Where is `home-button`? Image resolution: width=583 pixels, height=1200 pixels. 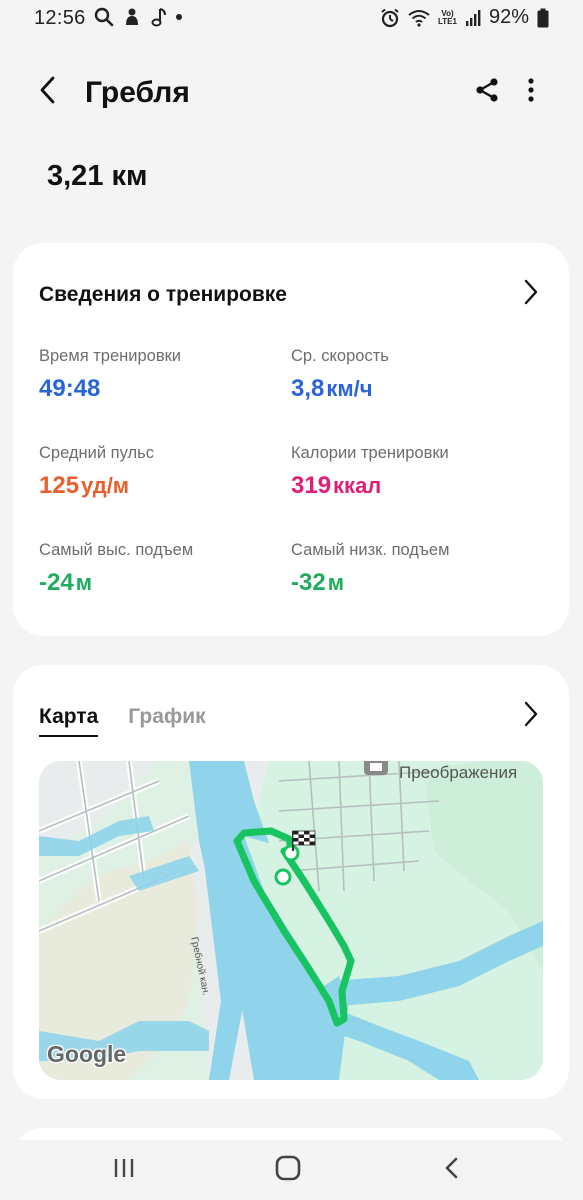 home-button is located at coordinates (288, 1170).